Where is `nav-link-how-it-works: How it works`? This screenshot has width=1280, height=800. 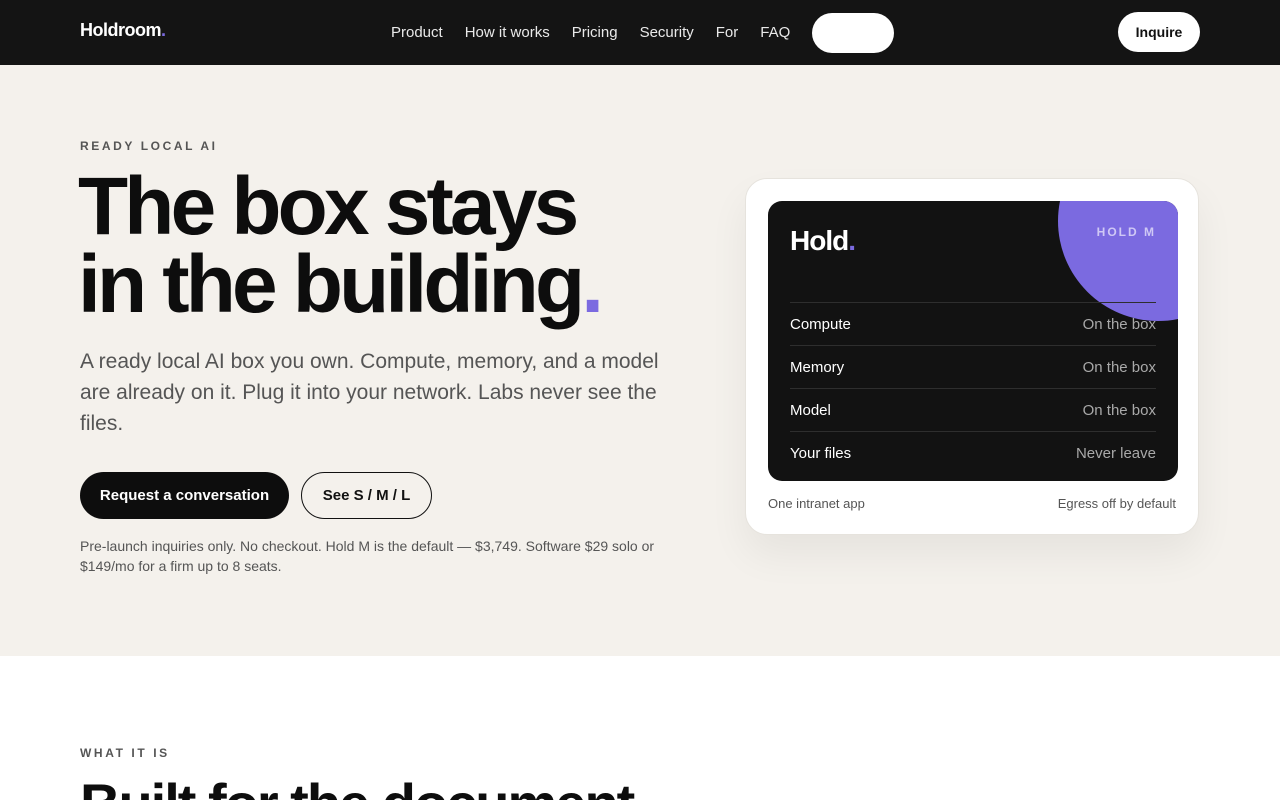
nav-link-how-it-works: How it works is located at coordinates (507, 32).